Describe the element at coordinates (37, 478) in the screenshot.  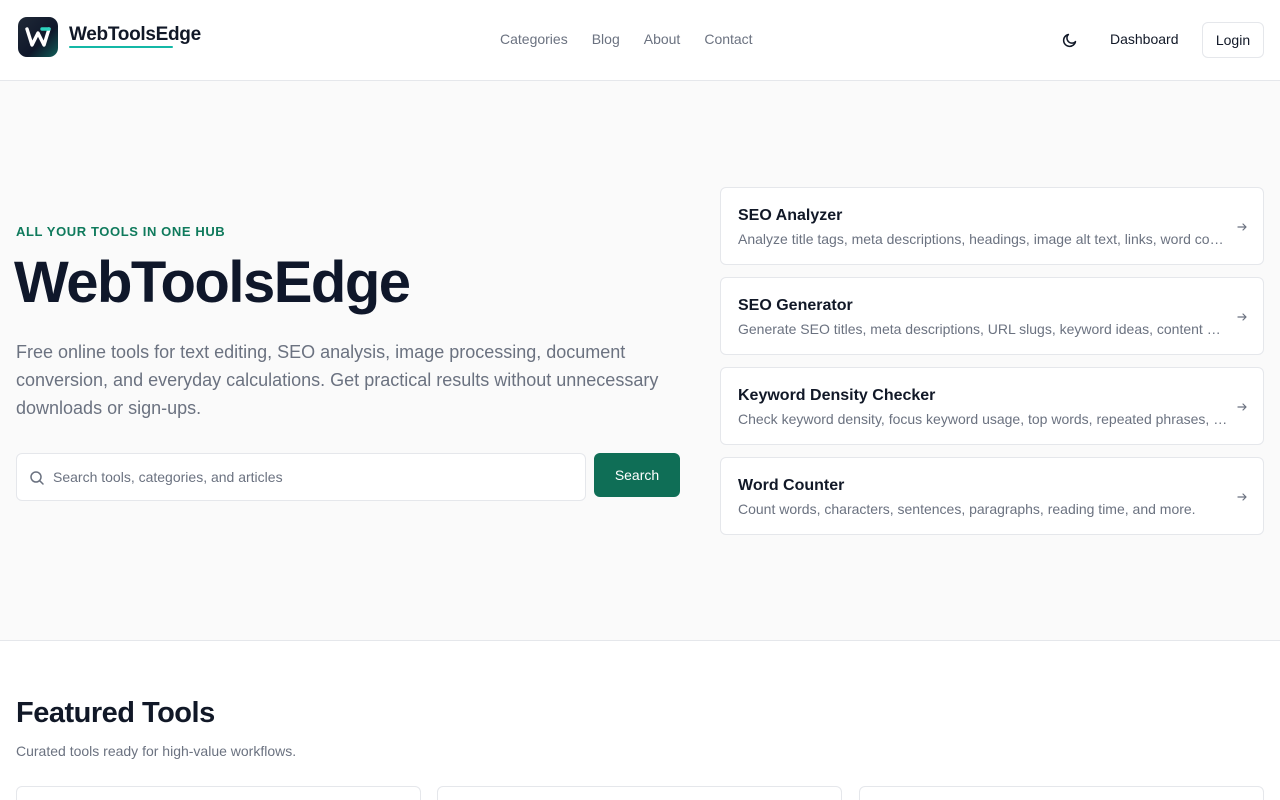
I see `search-icon` at that location.